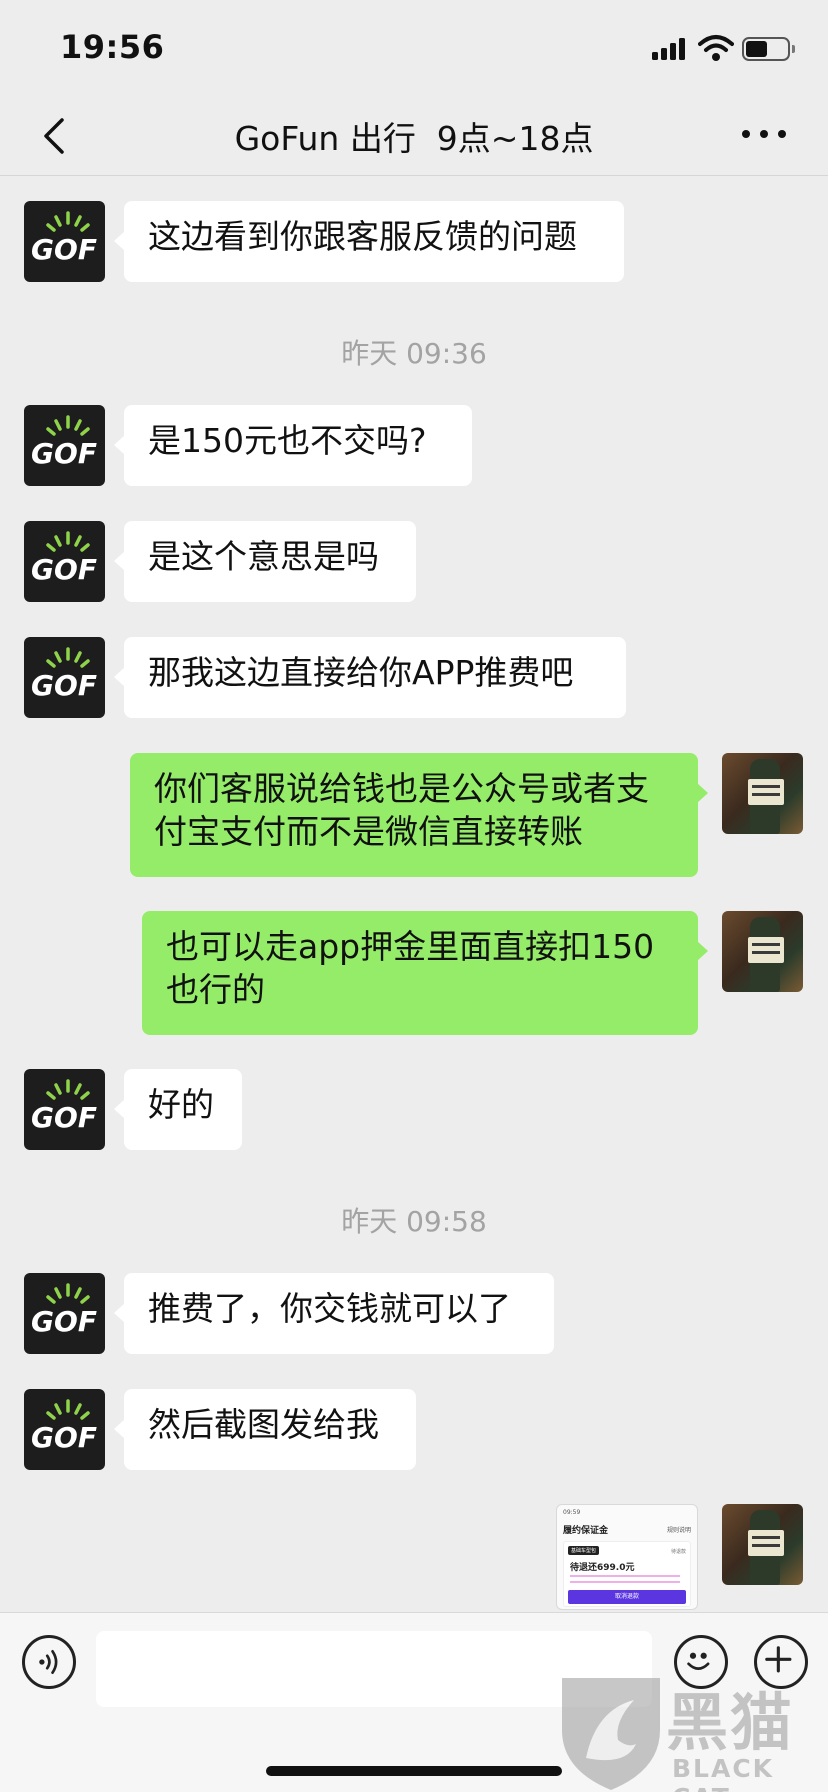 This screenshot has height=1792, width=828. Describe the element at coordinates (678, 1530) in the screenshot. I see `thumb-help: 规则说明` at that location.